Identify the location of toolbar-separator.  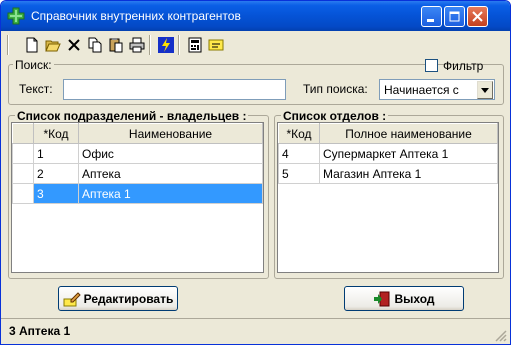
(150, 45).